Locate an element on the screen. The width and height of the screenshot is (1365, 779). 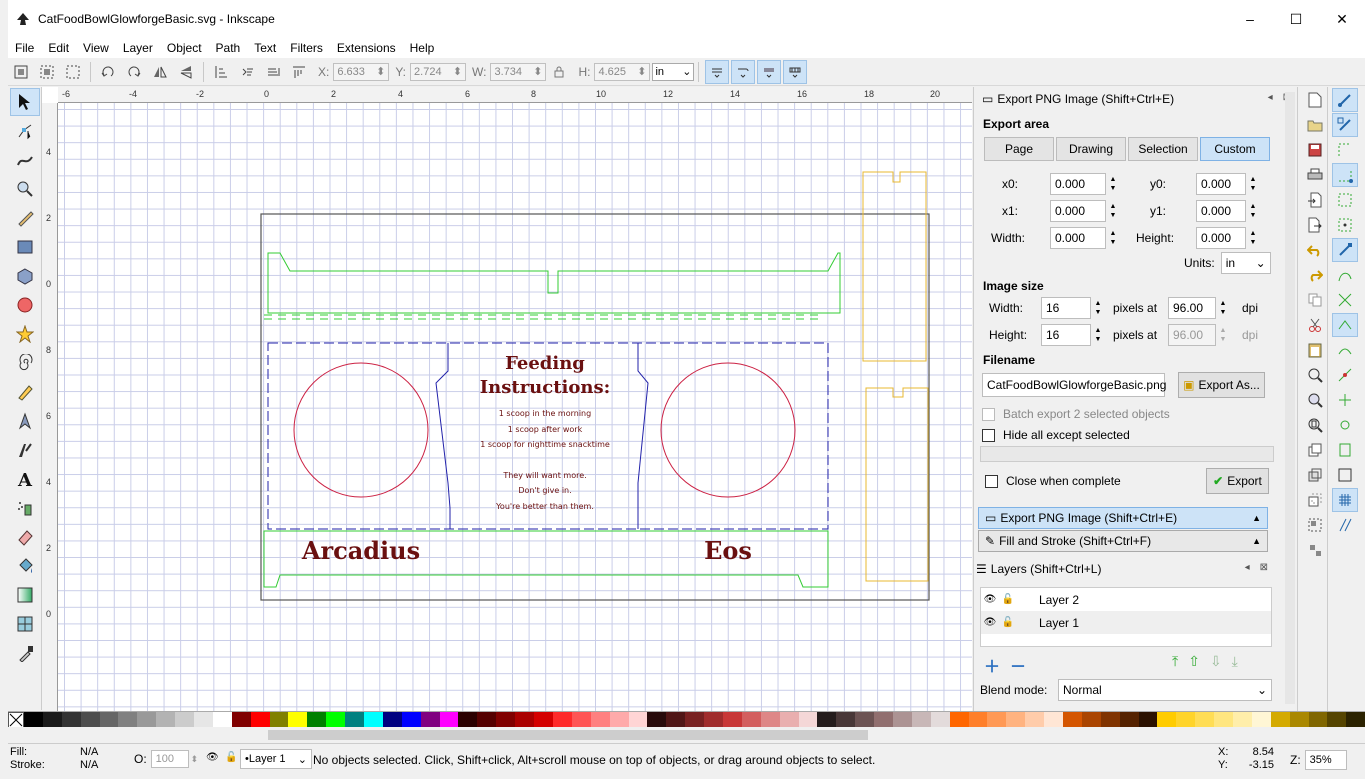
opacity-input: 100 is located at coordinates (169, 759).